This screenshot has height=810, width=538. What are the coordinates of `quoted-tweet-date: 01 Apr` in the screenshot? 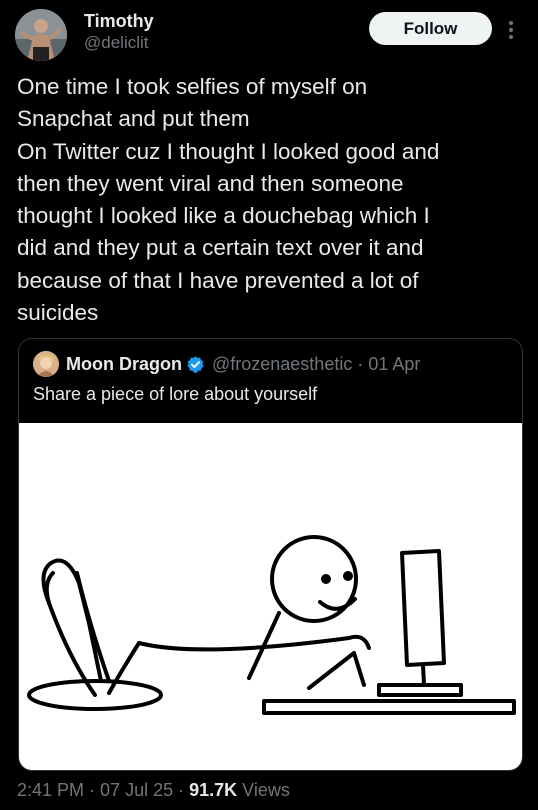 It's located at (394, 363).